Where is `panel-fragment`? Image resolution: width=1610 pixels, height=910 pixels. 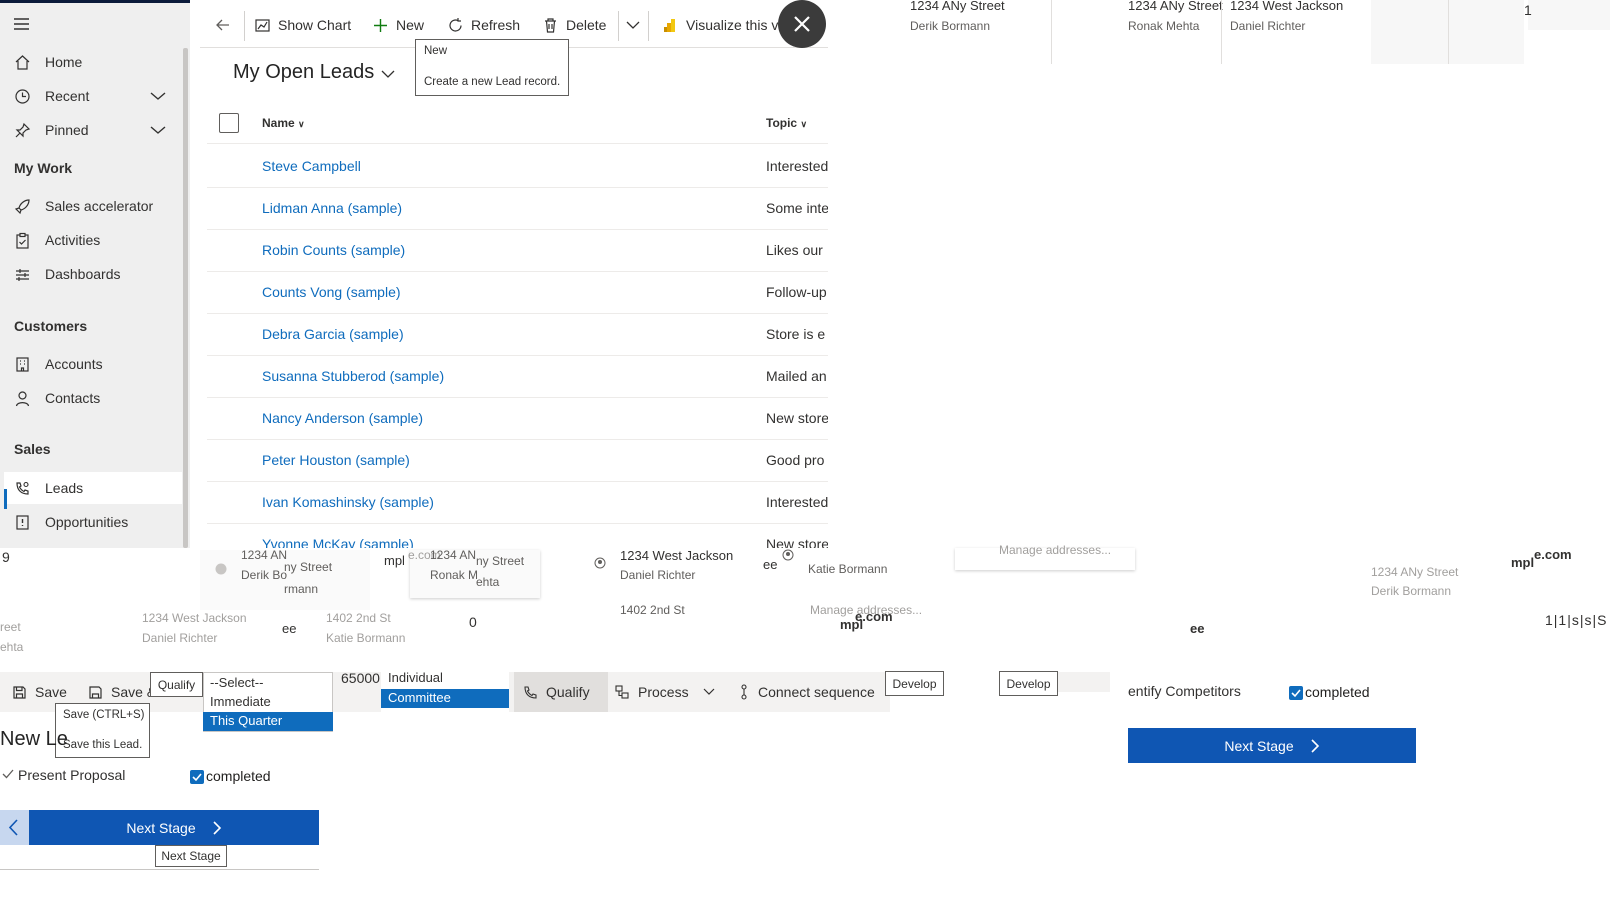 panel-fragment is located at coordinates (1569, 15).